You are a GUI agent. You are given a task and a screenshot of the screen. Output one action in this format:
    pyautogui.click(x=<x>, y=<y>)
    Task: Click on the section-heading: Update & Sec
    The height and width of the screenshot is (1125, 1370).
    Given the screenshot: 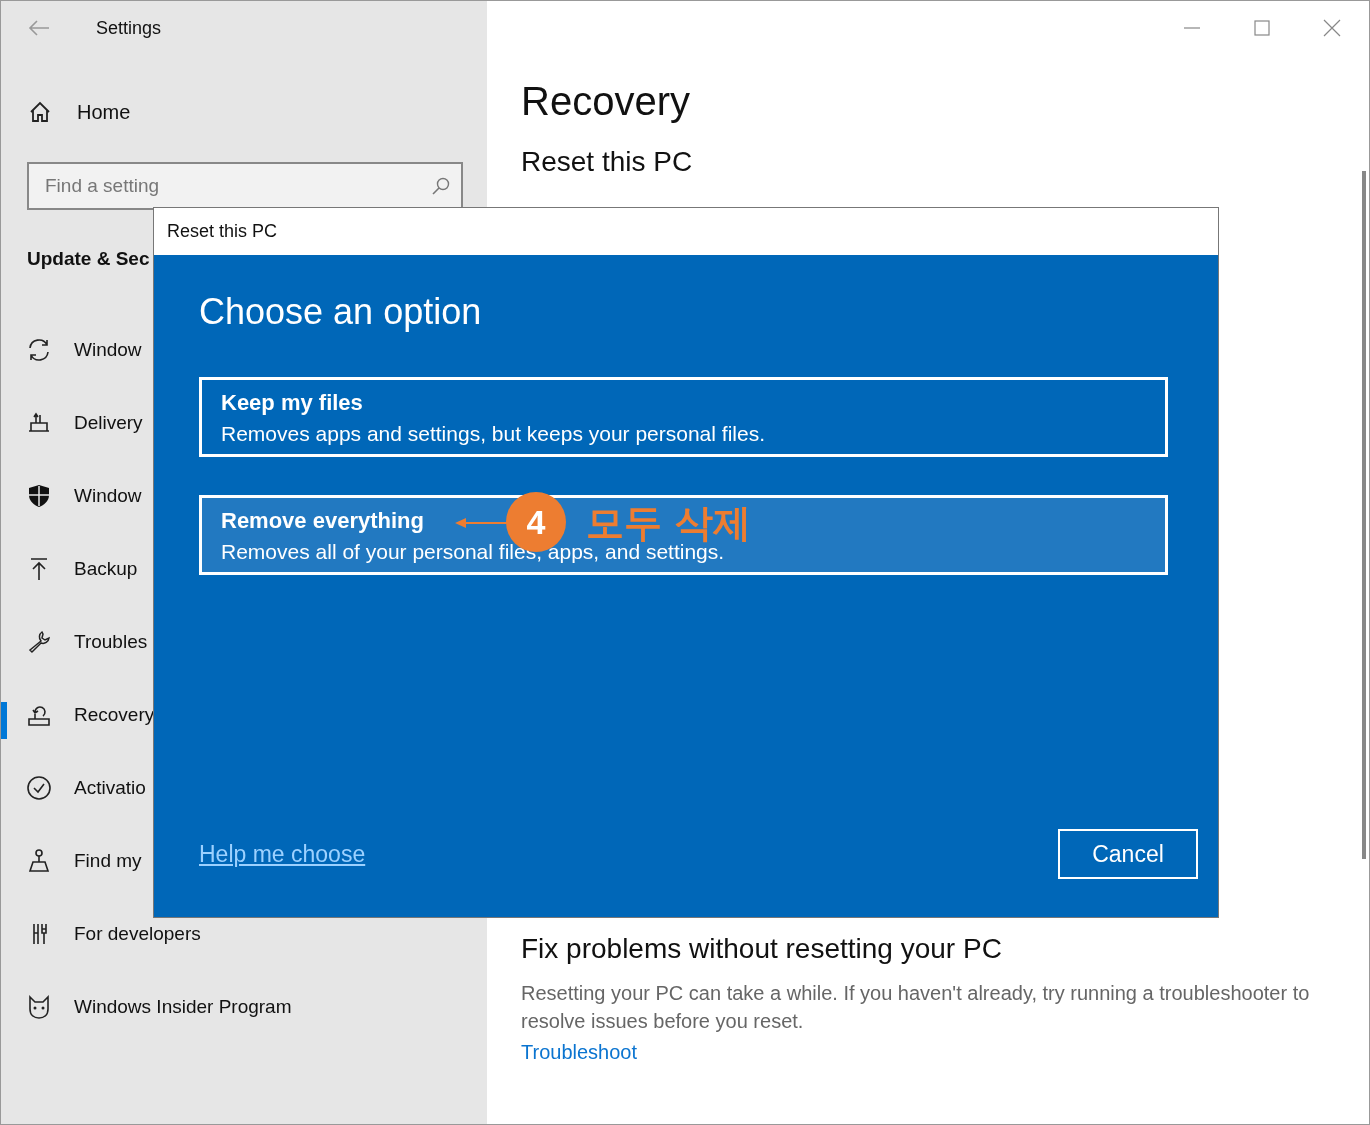 What is the action you would take?
    pyautogui.click(x=88, y=259)
    